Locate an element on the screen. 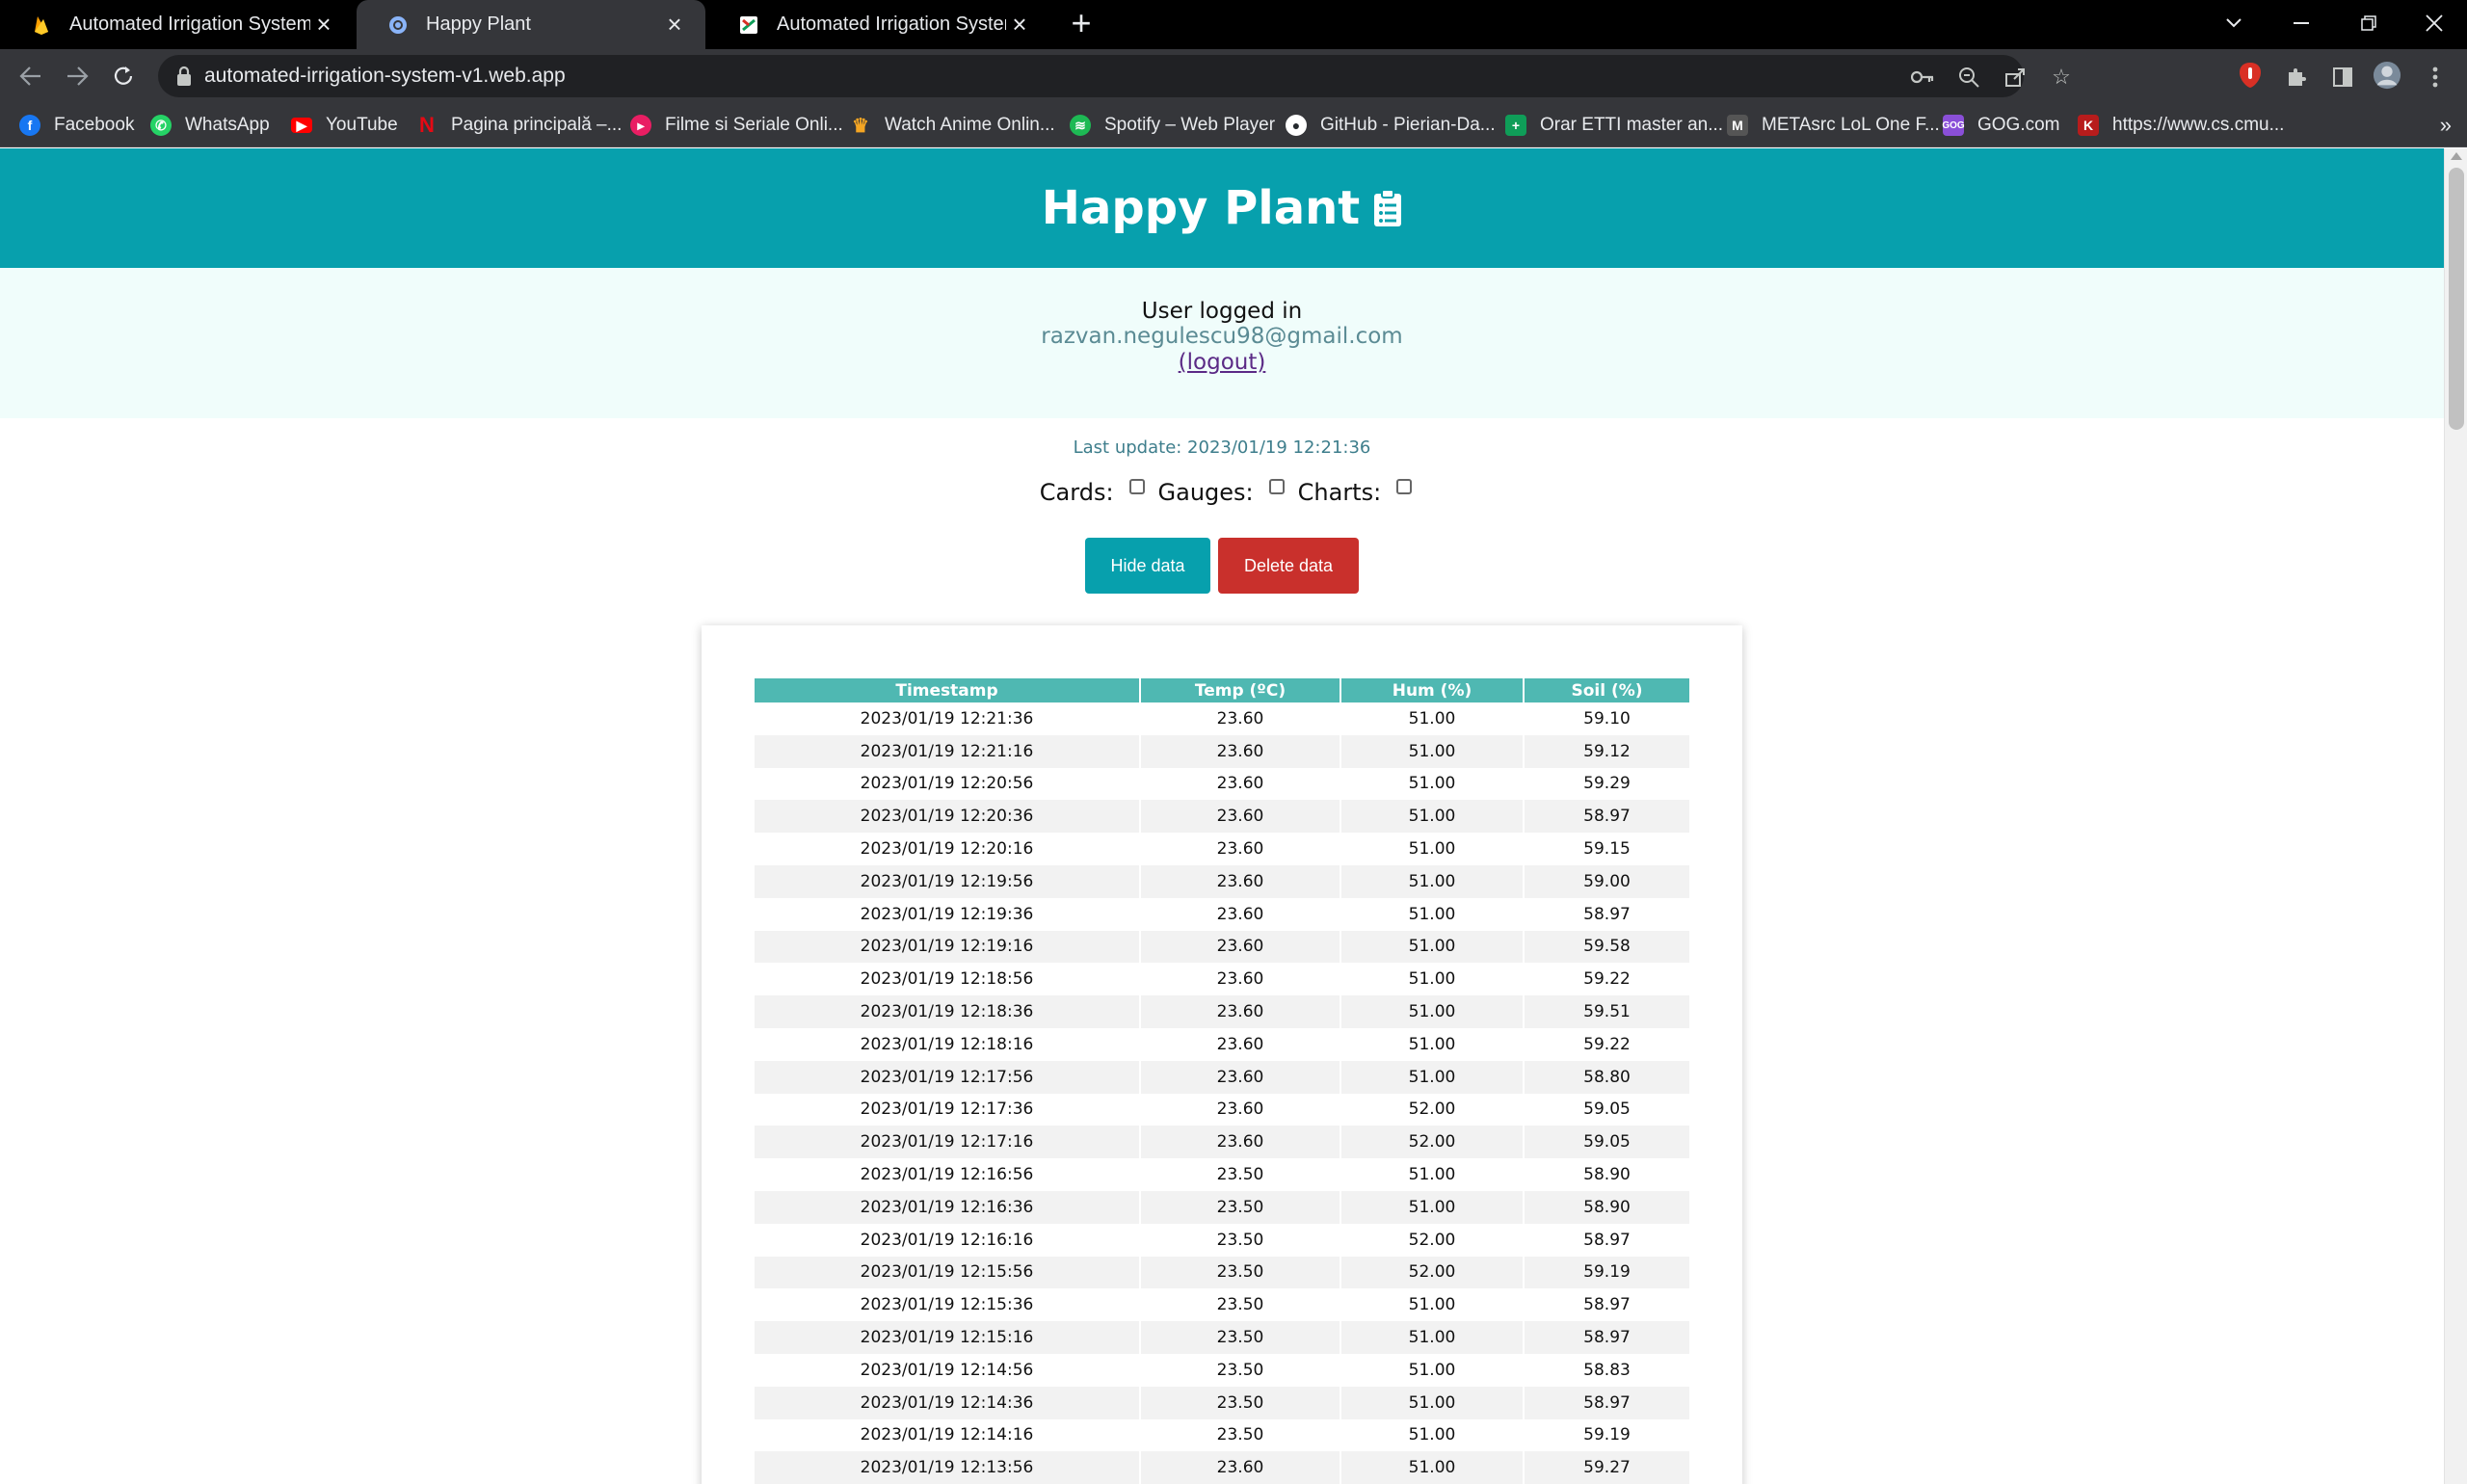 The image size is (2467, 1484). user-email: razvan.negulescu98@gmail.com is located at coordinates (1222, 336).